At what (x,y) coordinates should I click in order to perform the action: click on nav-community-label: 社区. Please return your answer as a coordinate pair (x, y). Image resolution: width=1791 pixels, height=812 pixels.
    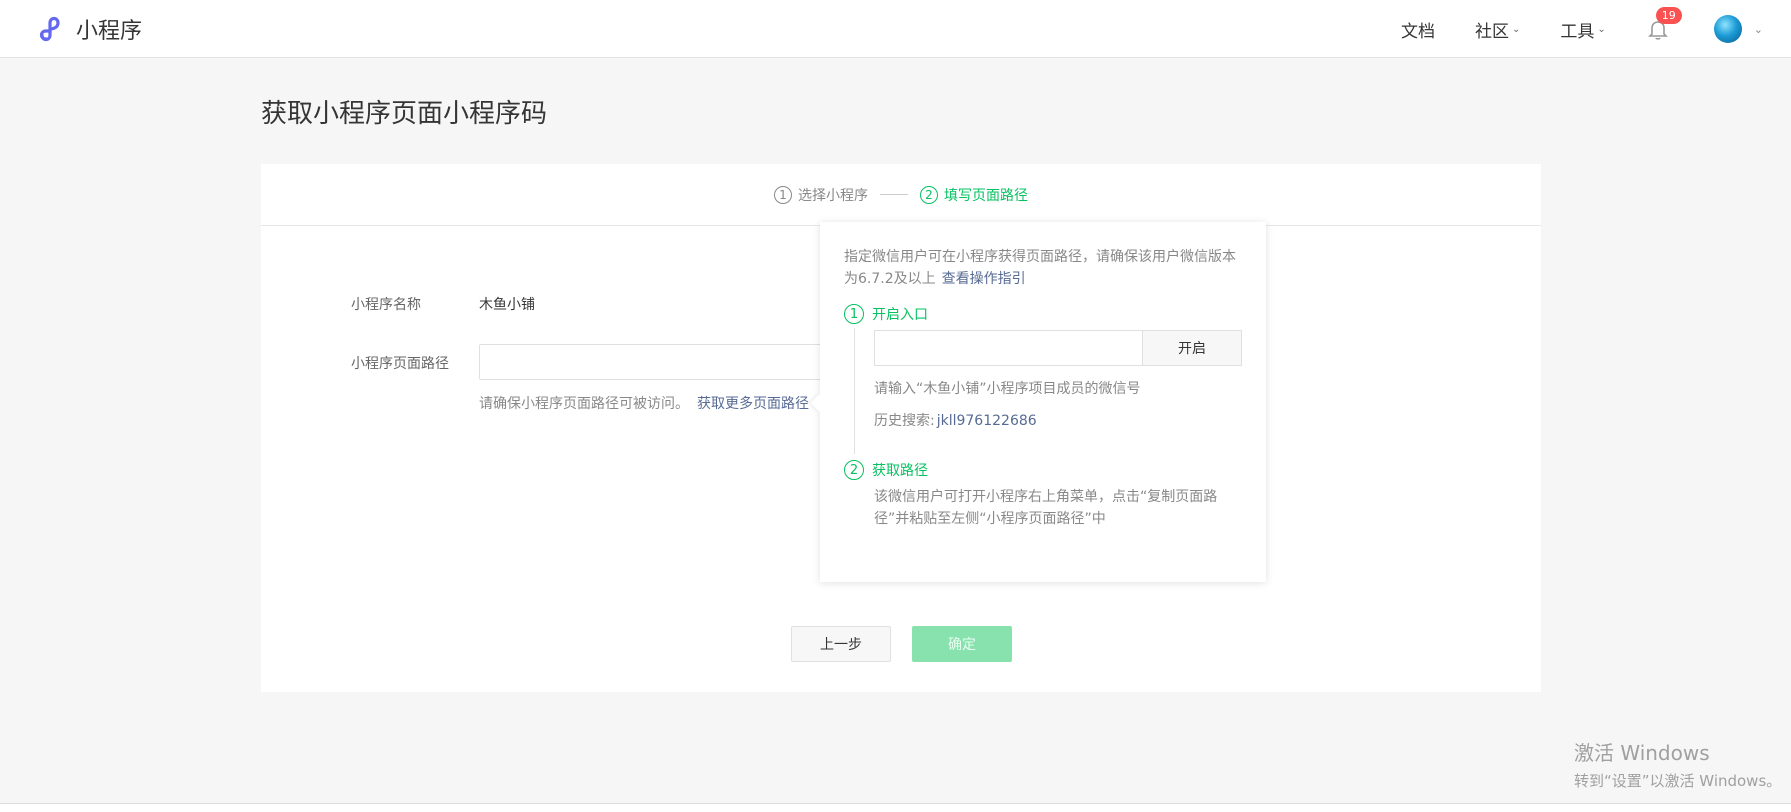
    Looking at the image, I should click on (1492, 31).